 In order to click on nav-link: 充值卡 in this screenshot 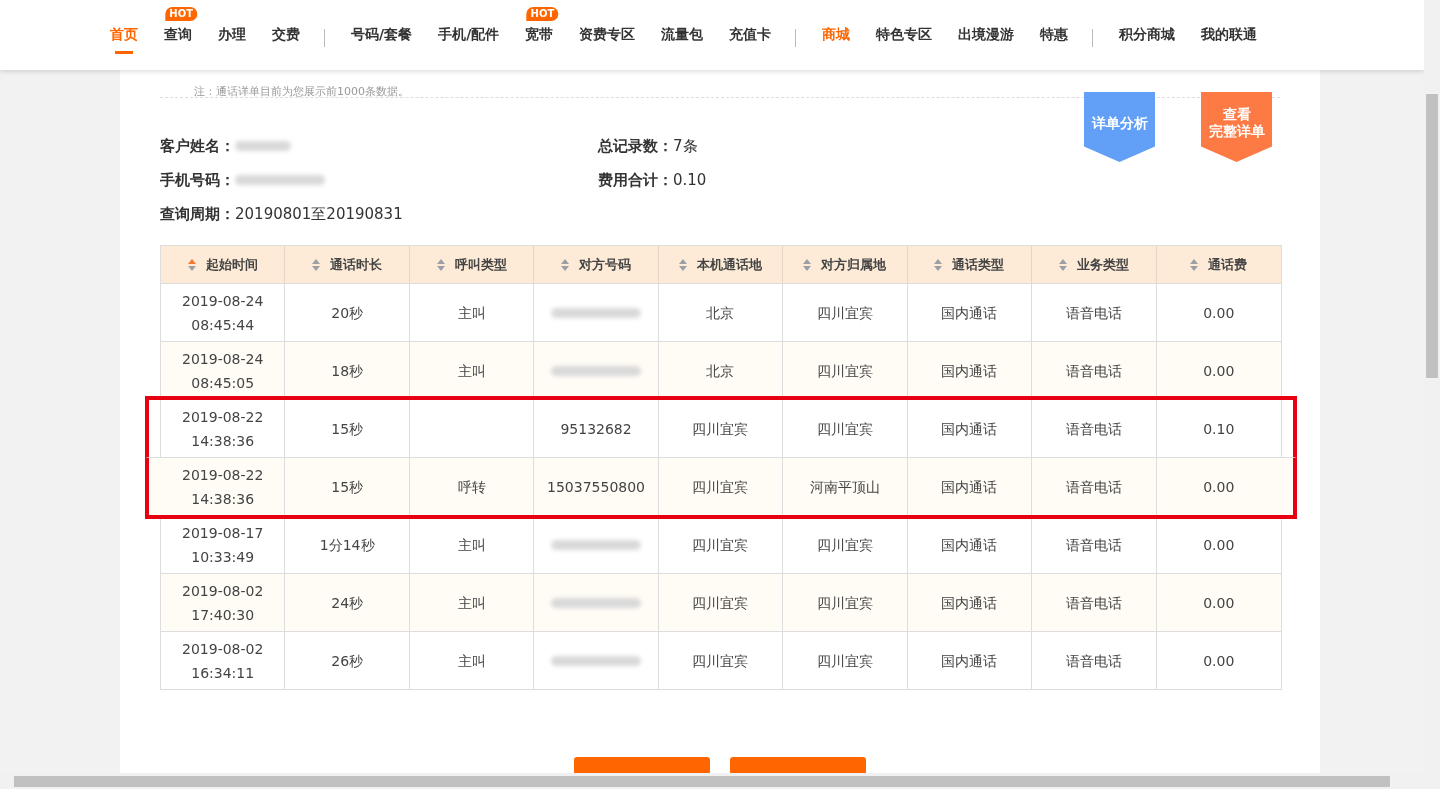, I will do `click(750, 38)`.